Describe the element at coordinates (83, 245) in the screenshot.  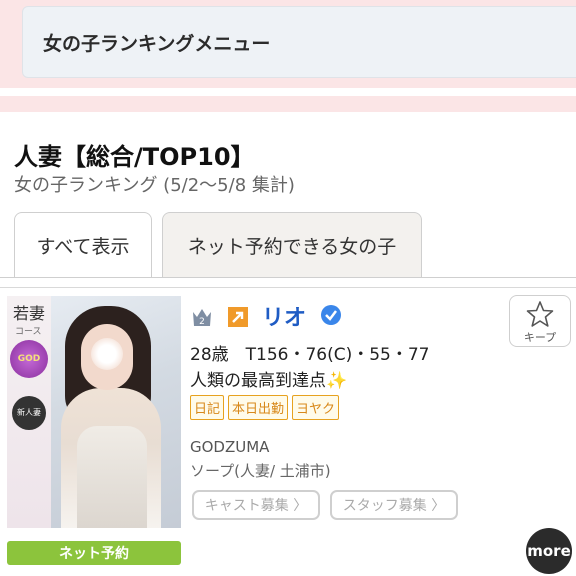
I see `tab-show-all: すべて表示` at that location.